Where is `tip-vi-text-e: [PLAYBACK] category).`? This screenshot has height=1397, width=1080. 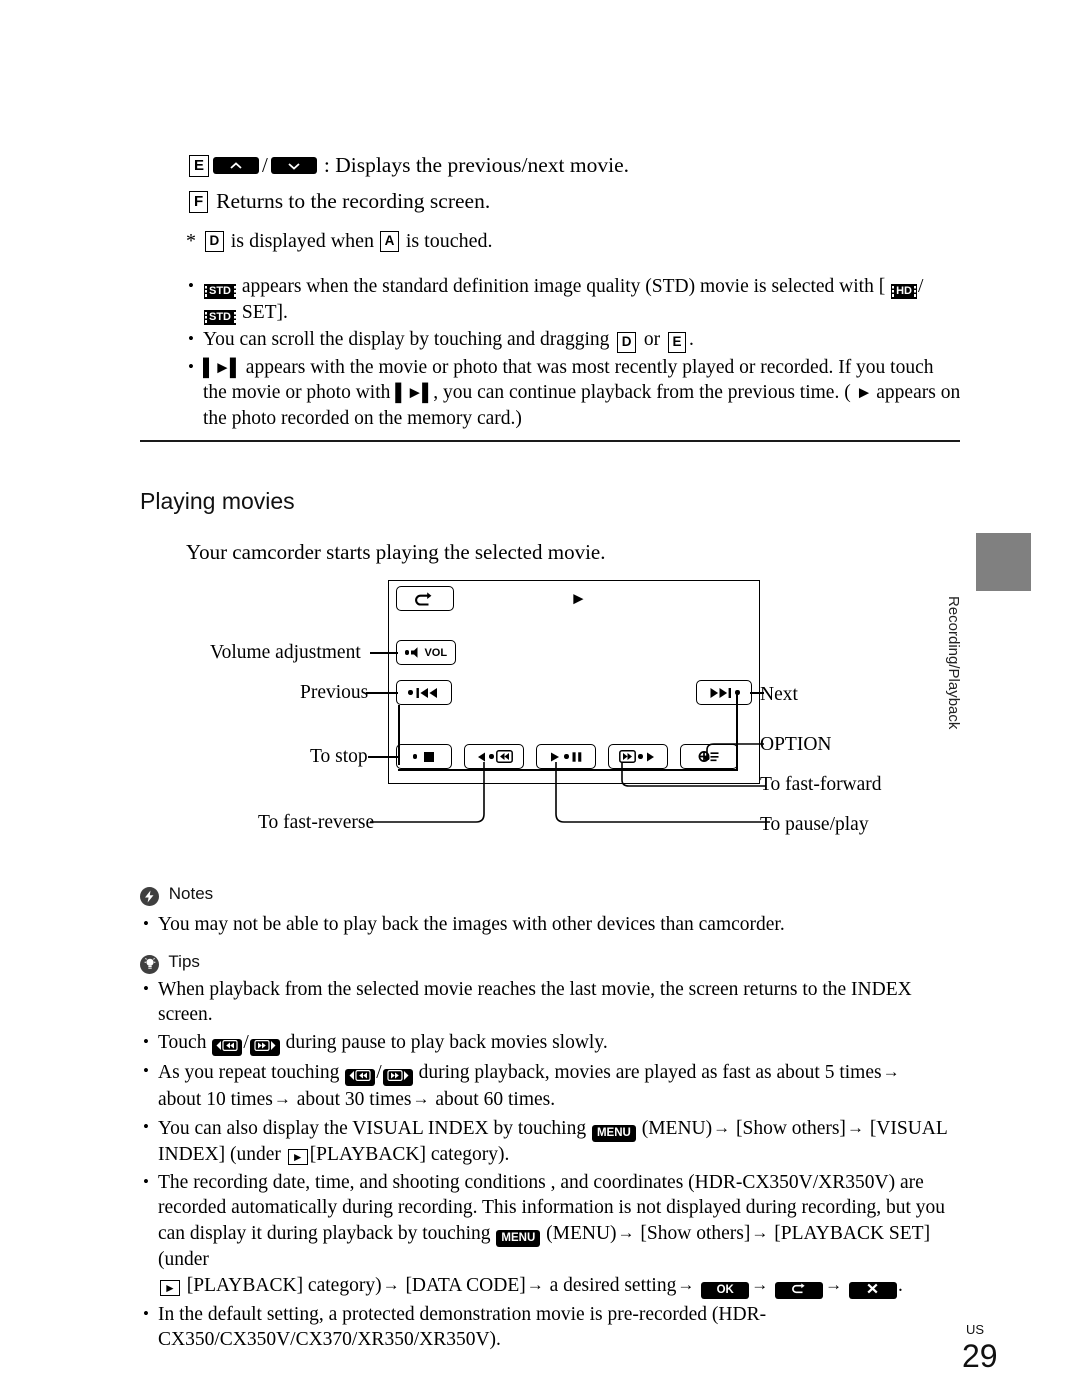
tip-vi-text-e: [PLAYBACK] category). is located at coordinates (409, 1154).